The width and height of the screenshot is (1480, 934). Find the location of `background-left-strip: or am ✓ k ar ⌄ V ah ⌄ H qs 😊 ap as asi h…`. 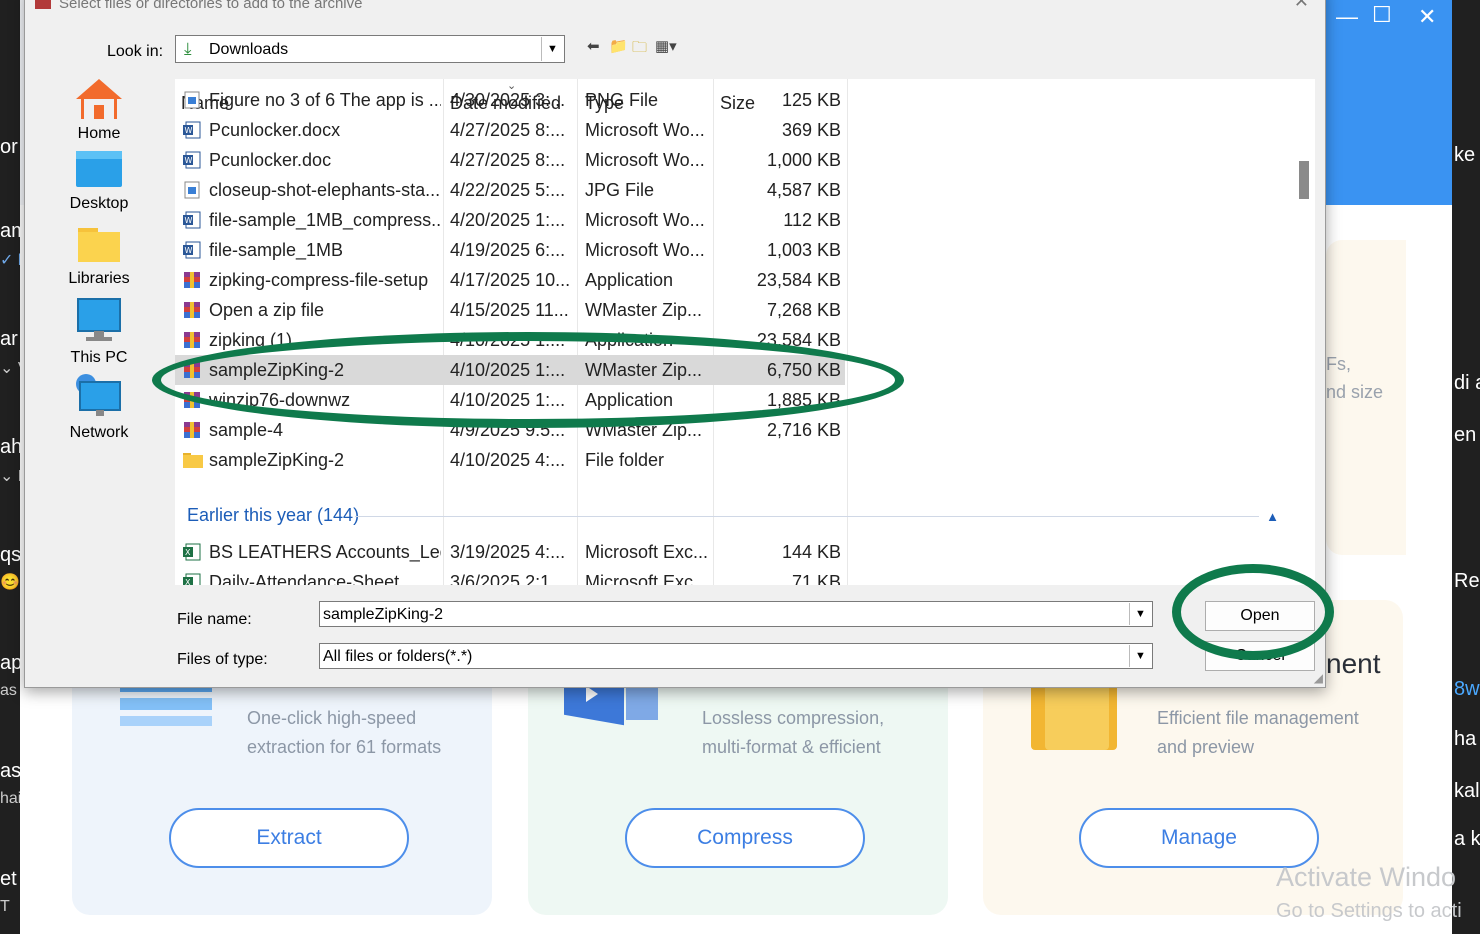

background-left-strip: or am ✓ k ar ⌄ V ah ⌄ H qs 😊 ap as asi h… is located at coordinates (10, 467).